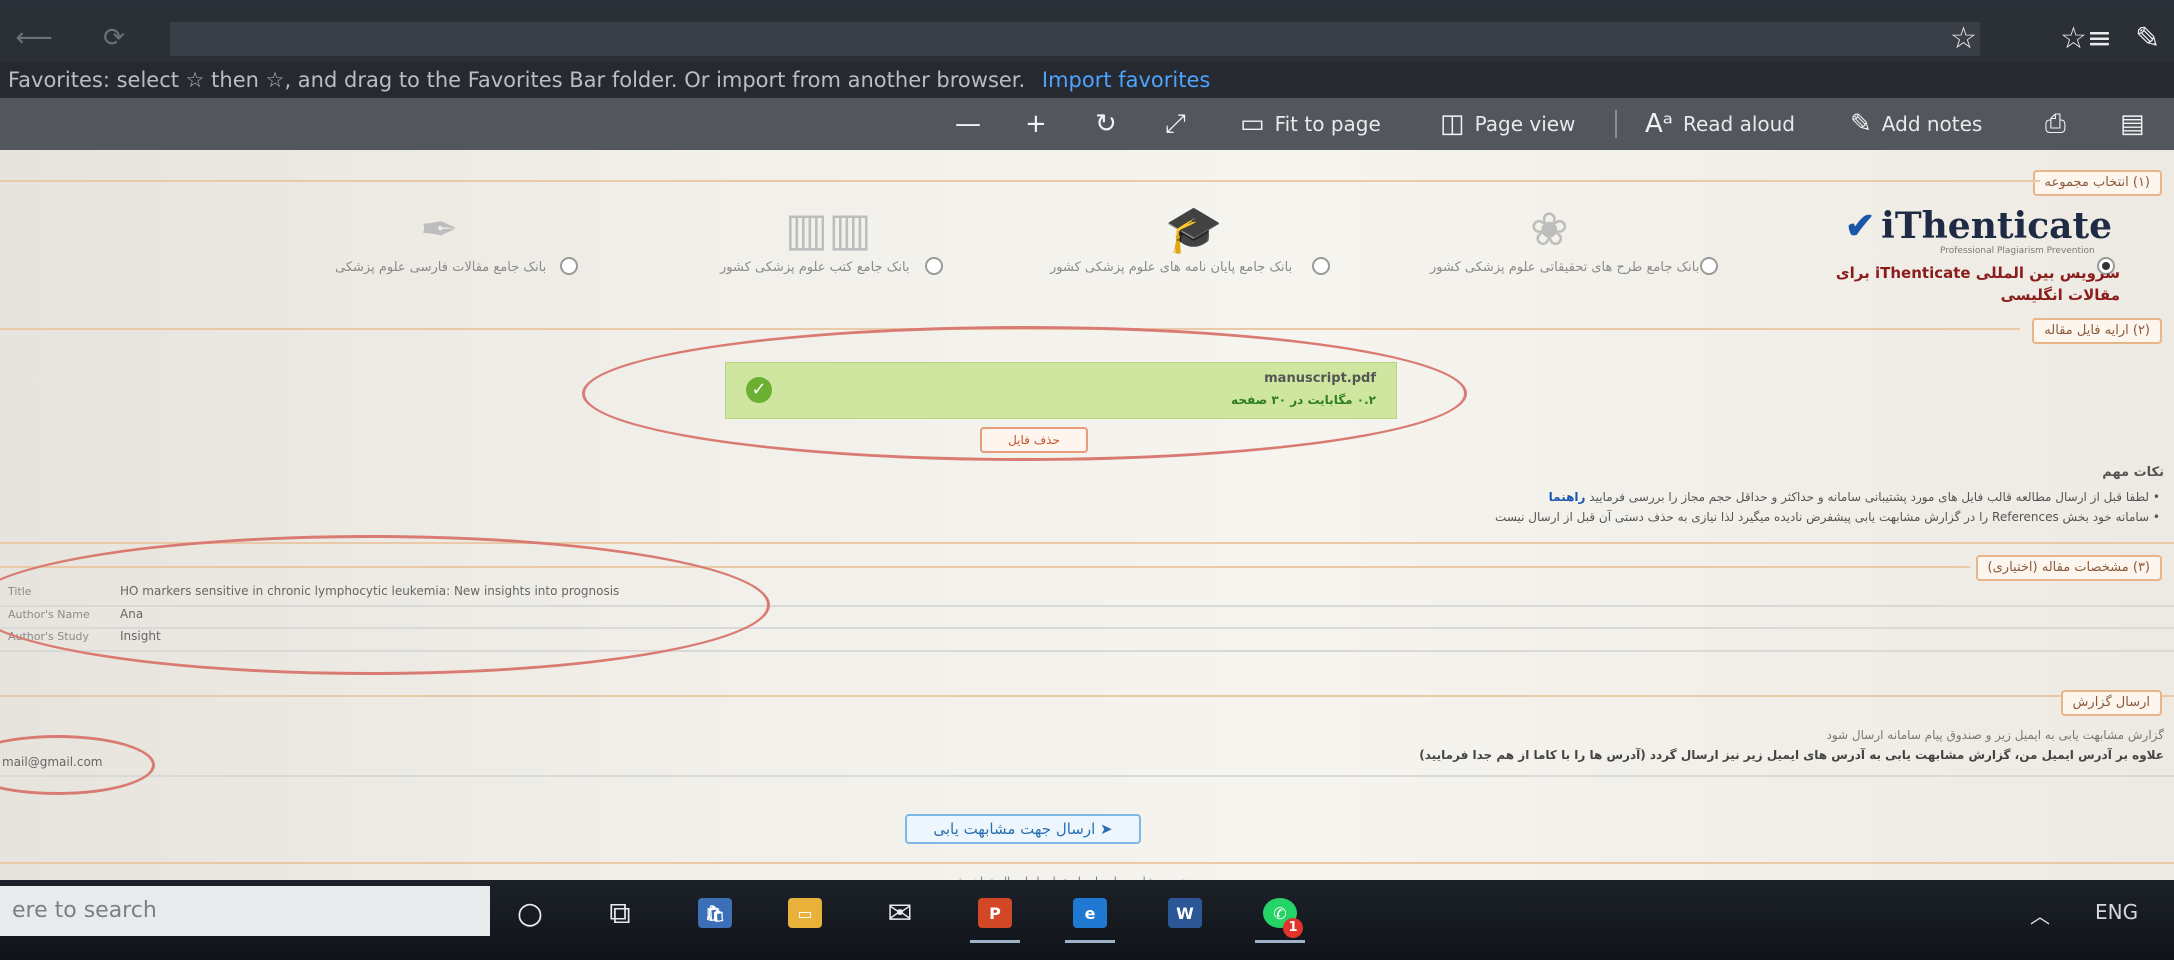 The width and height of the screenshot is (2174, 960). I want to click on store-icon: 🛍, so click(715, 913).